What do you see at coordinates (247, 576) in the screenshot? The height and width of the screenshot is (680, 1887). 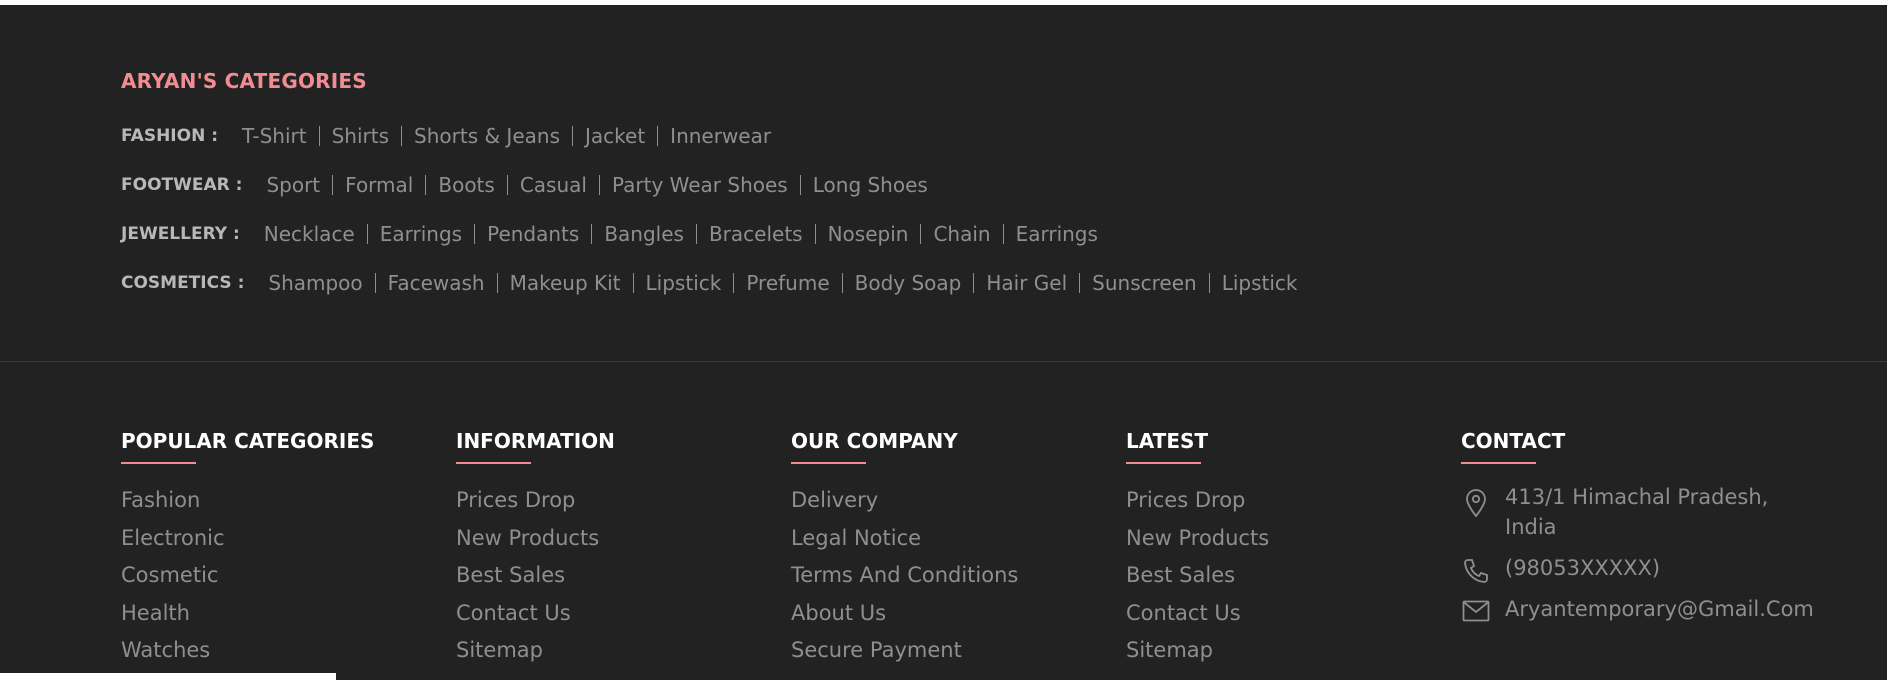 I see `footer-link: Cosmetic` at bounding box center [247, 576].